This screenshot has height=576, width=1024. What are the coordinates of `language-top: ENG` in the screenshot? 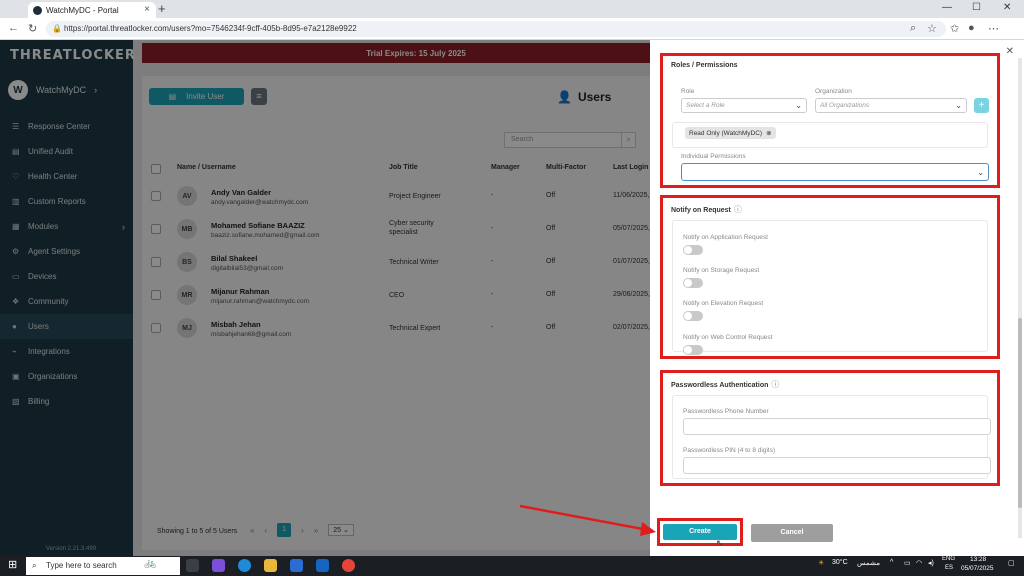 It's located at (948, 559).